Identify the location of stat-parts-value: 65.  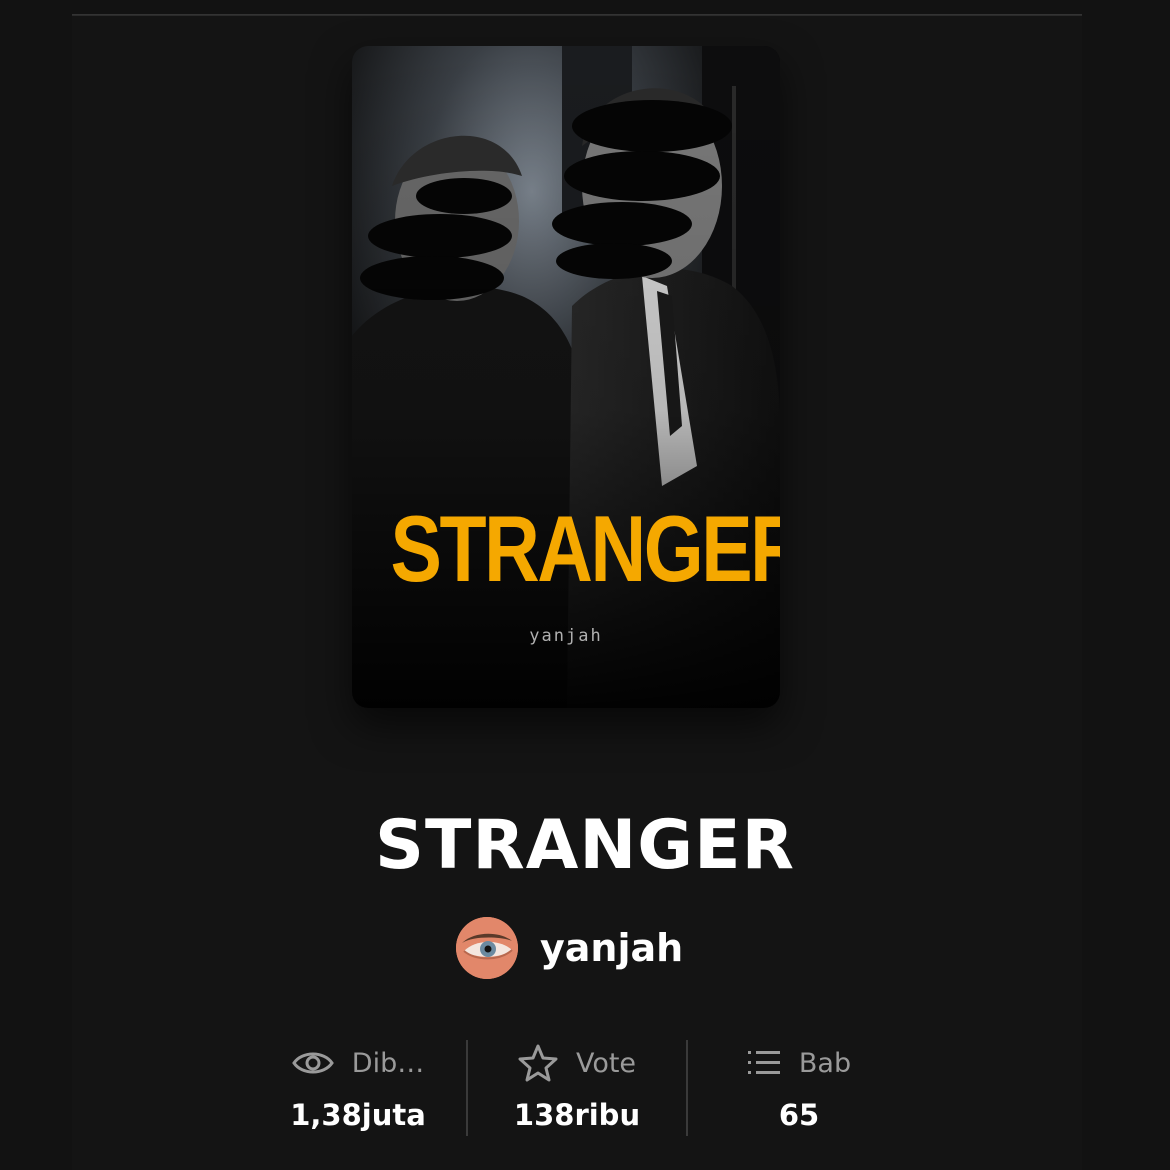
(799, 1115).